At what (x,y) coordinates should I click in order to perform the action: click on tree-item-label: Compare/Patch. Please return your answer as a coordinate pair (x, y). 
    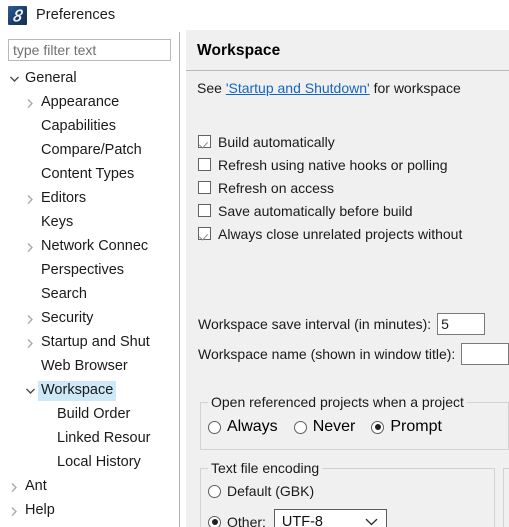
    Looking at the image, I should click on (91, 150).